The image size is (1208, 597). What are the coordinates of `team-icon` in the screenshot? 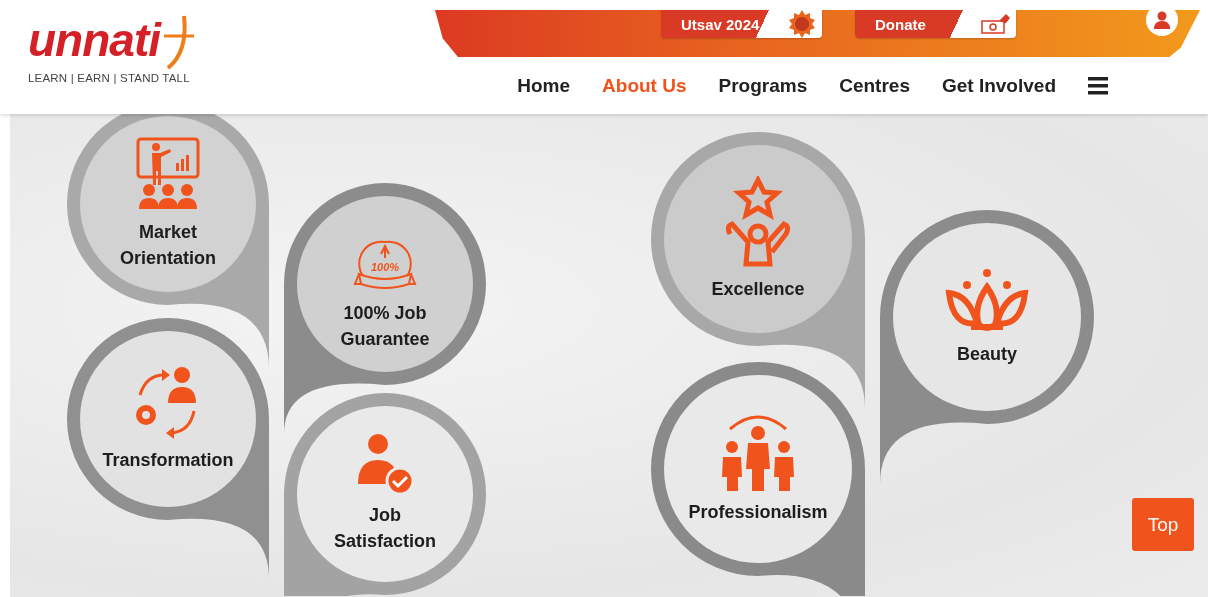 It's located at (758, 453).